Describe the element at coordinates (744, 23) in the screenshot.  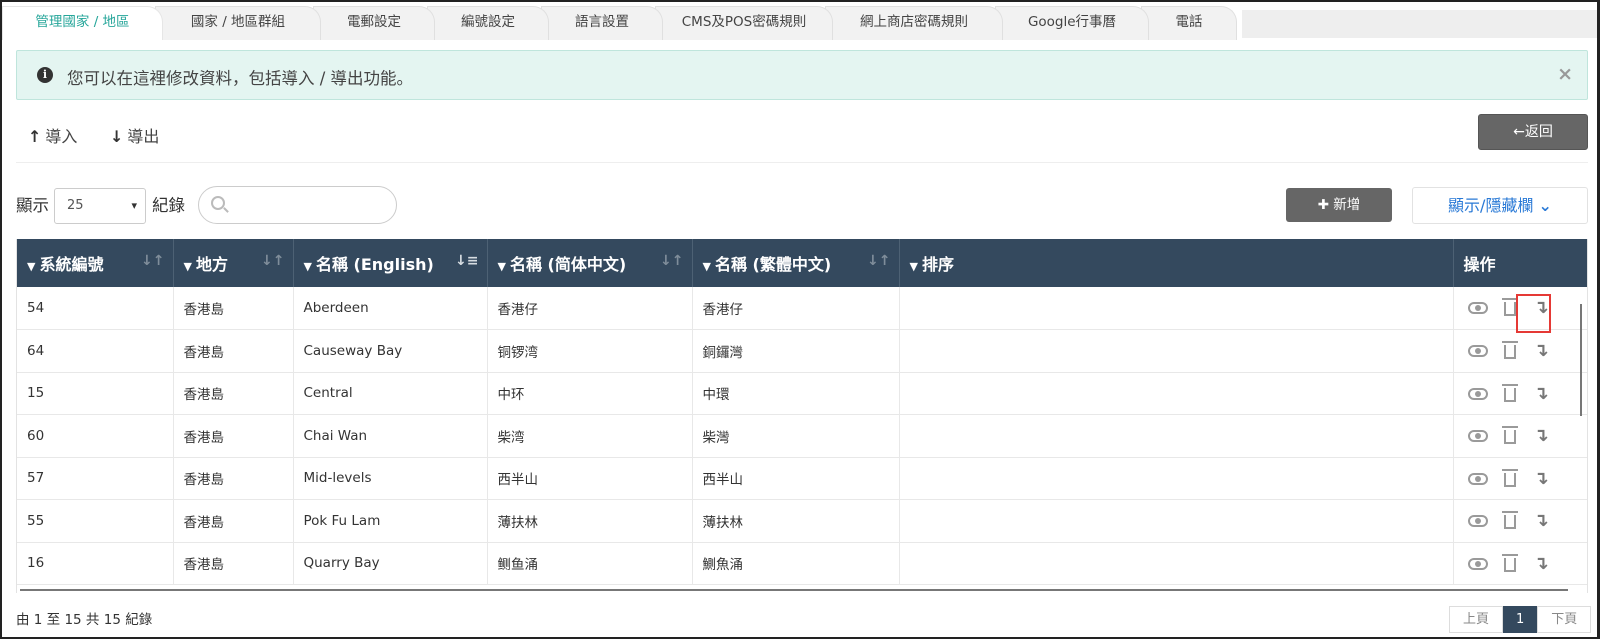
I see `tab-cms-pos-password: CMS及POS密碼規則` at that location.